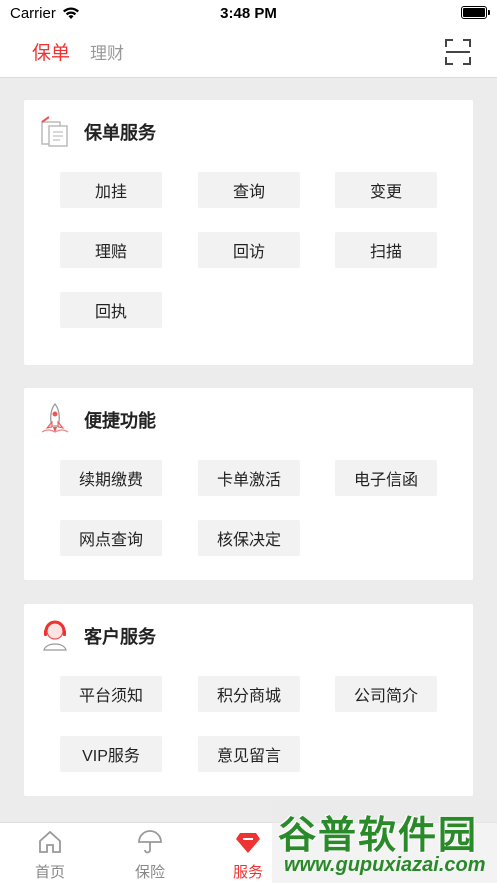 The width and height of the screenshot is (497, 883). I want to click on tab-label: 首页, so click(49, 872).